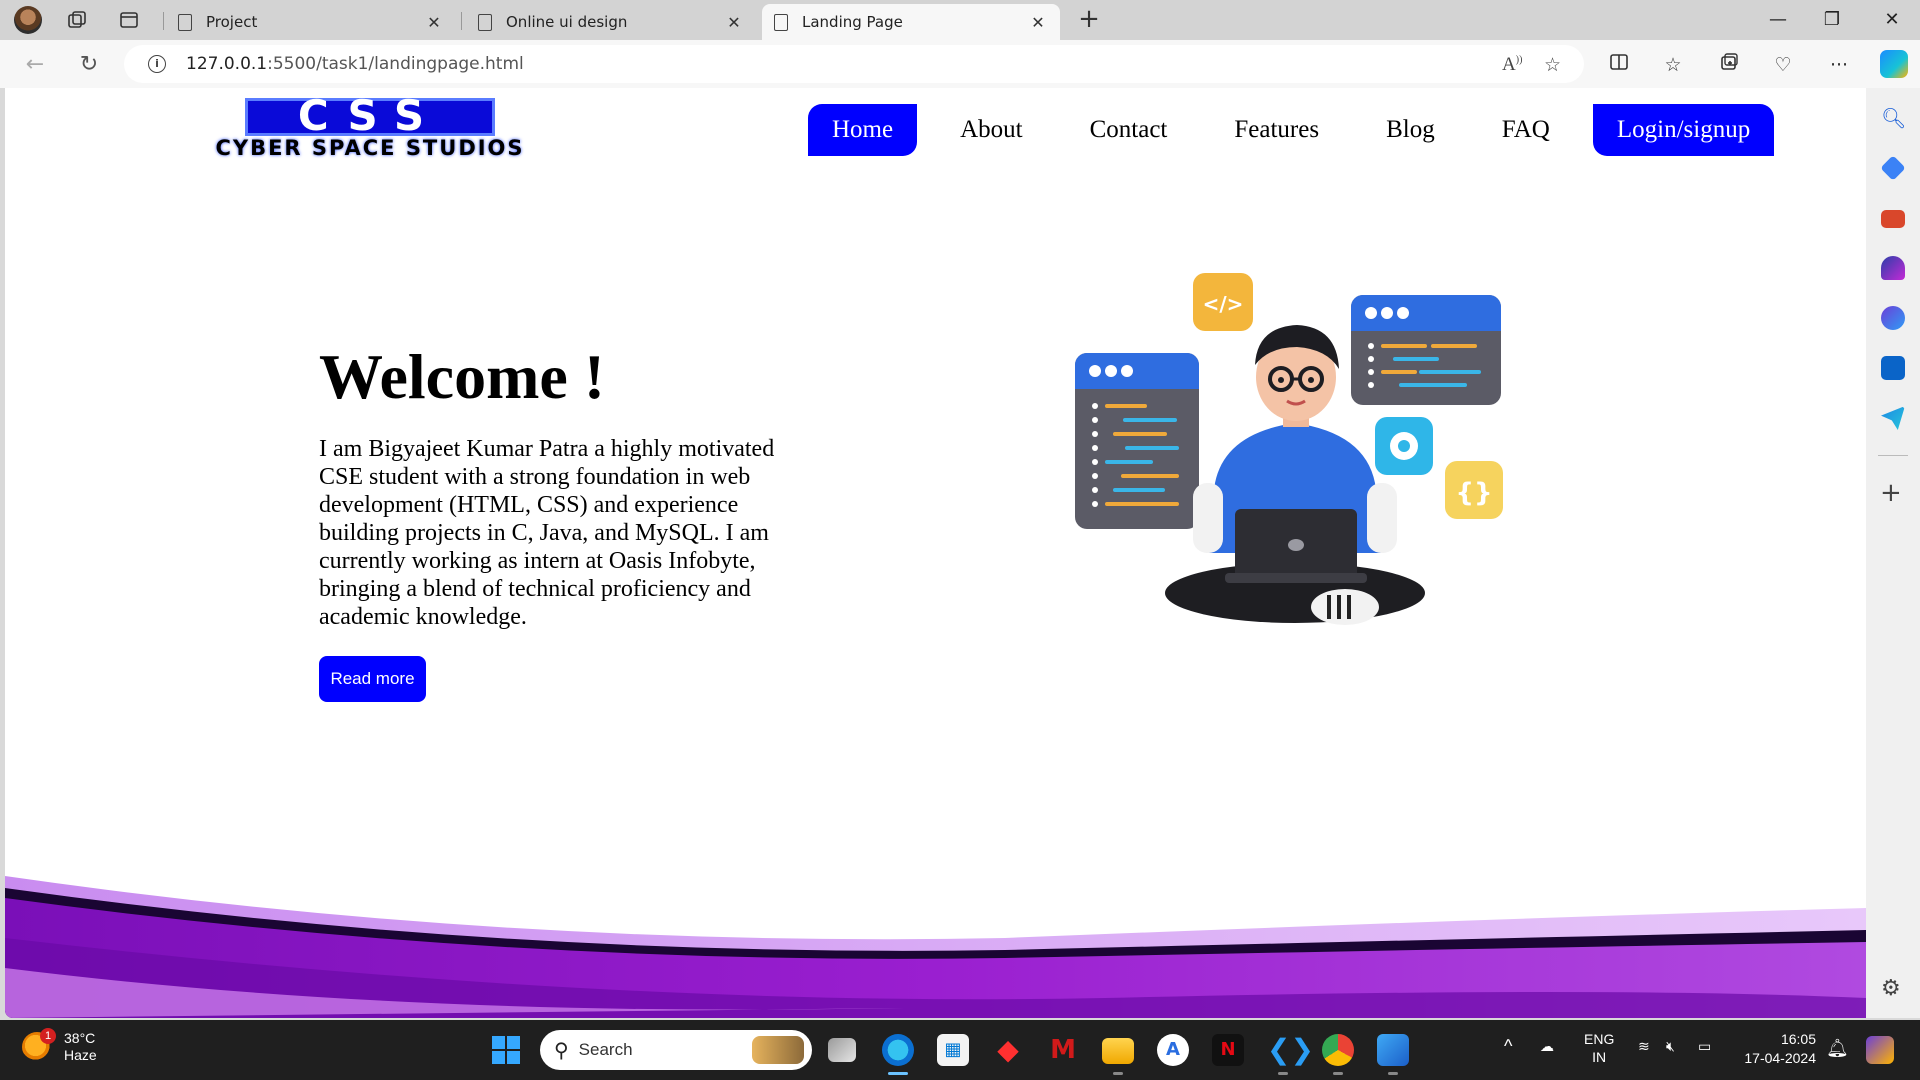  What do you see at coordinates (1891, 493) in the screenshot?
I see `add-sidebar-app-icon: +` at bounding box center [1891, 493].